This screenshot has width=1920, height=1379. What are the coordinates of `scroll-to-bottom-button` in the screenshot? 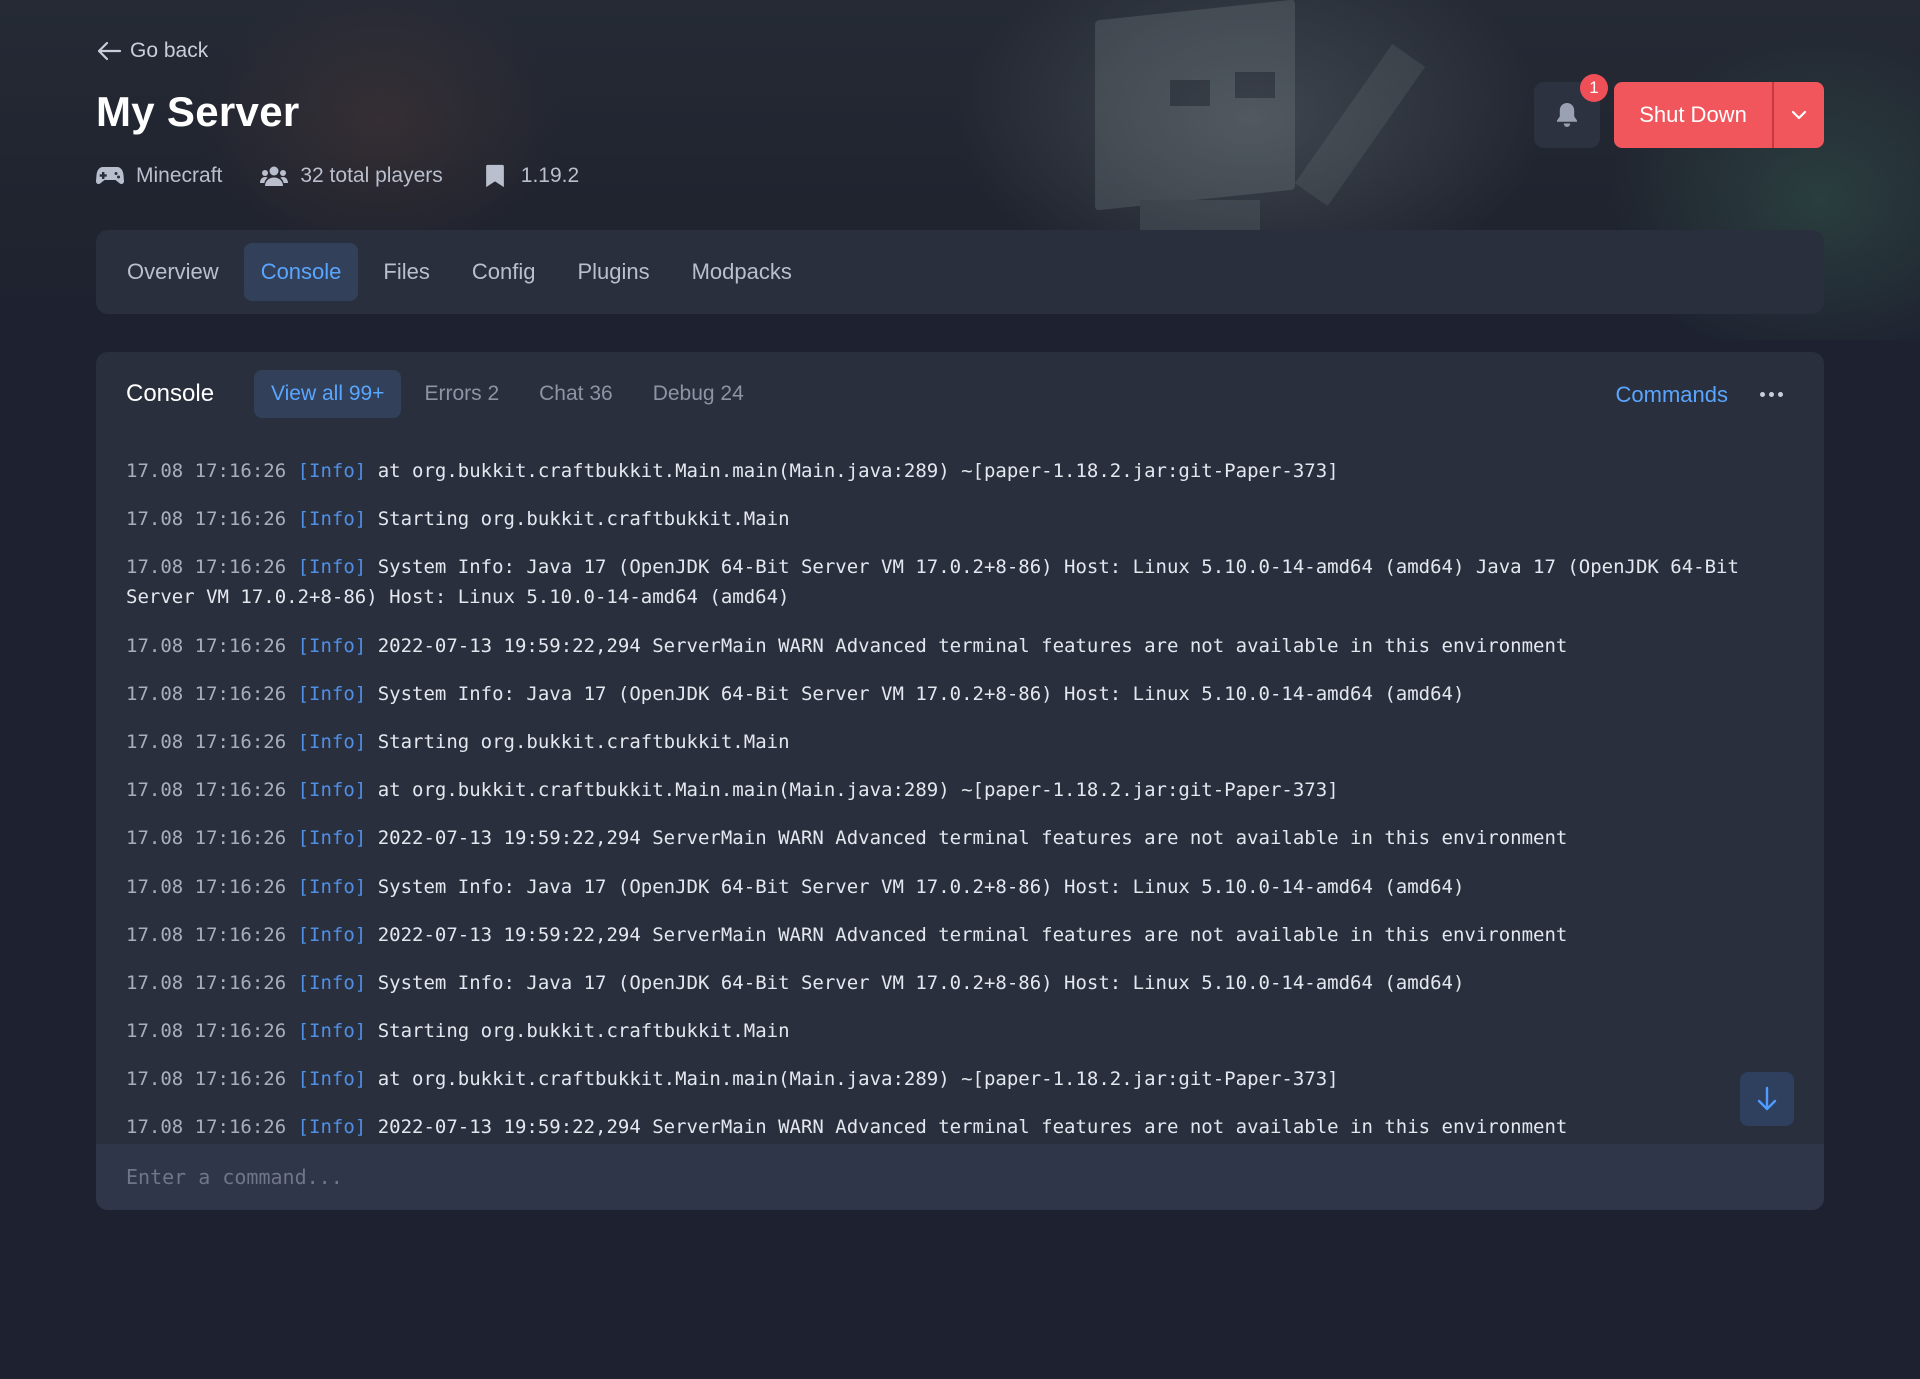 It's located at (1767, 1099).